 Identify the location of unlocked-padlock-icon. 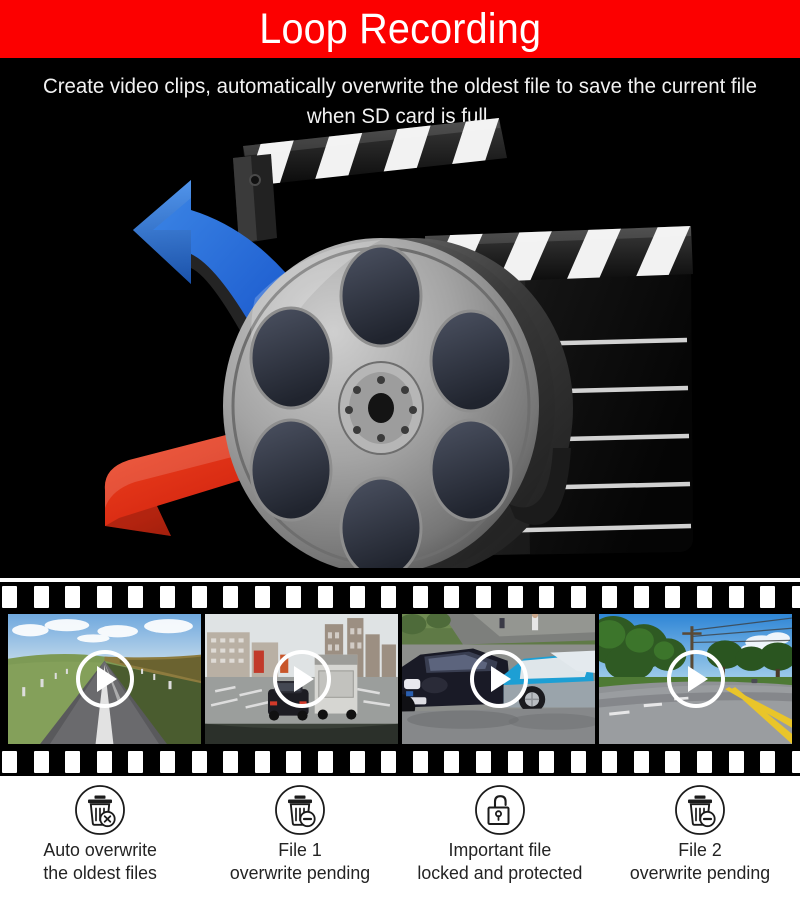
(500, 810).